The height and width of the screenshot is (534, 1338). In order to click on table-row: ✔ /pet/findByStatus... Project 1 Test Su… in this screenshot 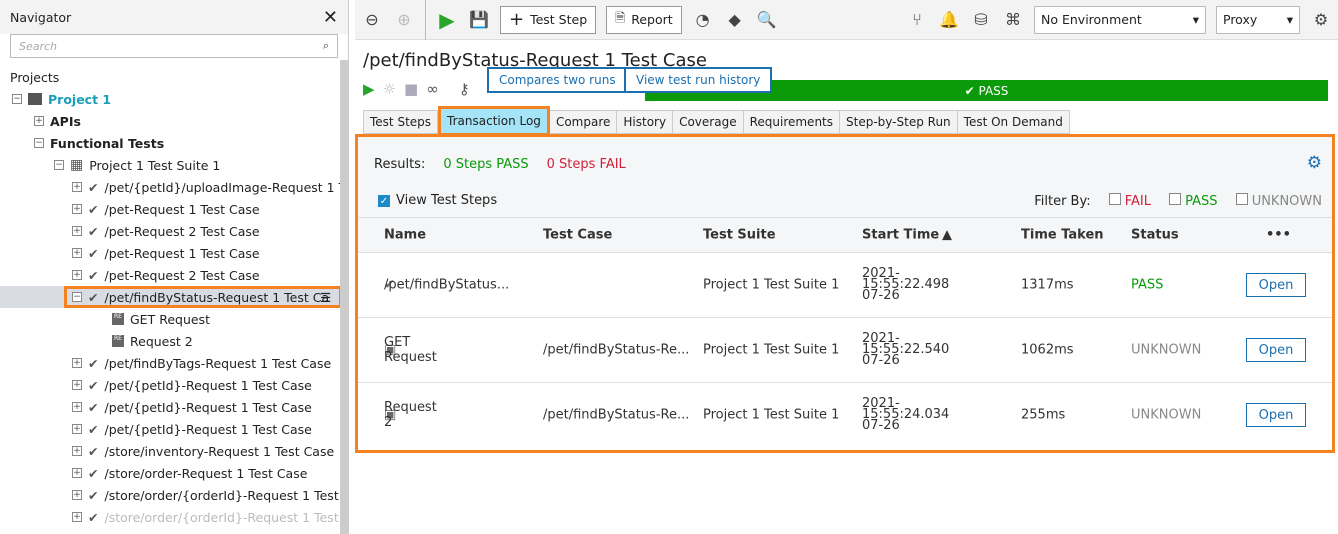, I will do `click(845, 284)`.